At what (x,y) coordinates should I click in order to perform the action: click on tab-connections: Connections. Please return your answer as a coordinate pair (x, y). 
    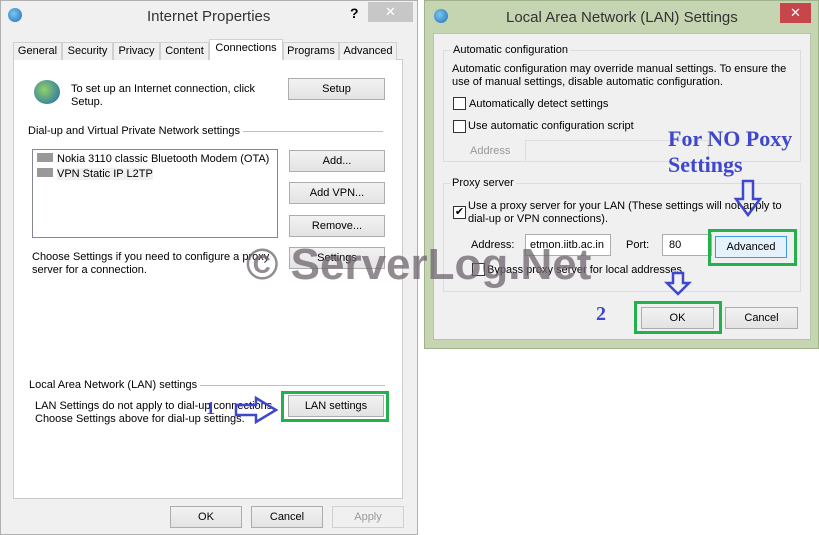
    Looking at the image, I should click on (246, 49).